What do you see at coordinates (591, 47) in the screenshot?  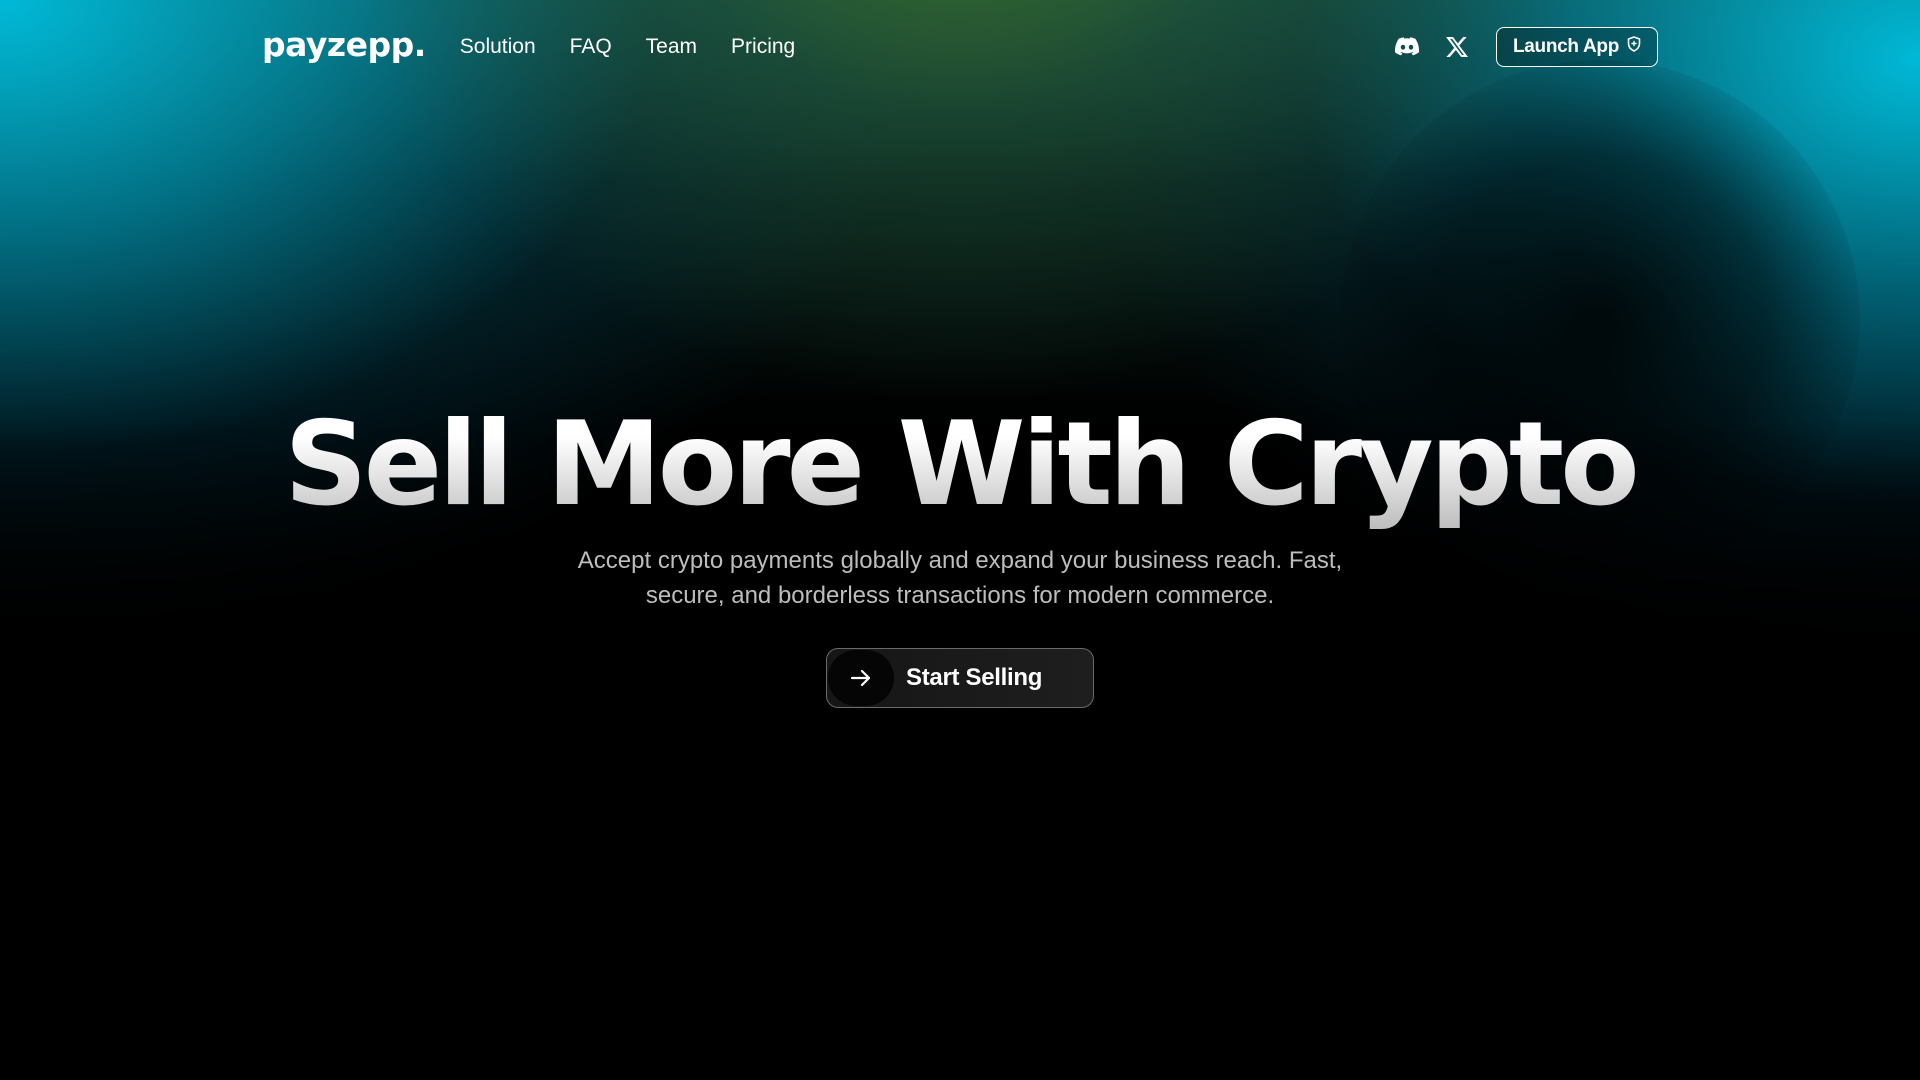 I see `nav-link-faq: FAQ` at bounding box center [591, 47].